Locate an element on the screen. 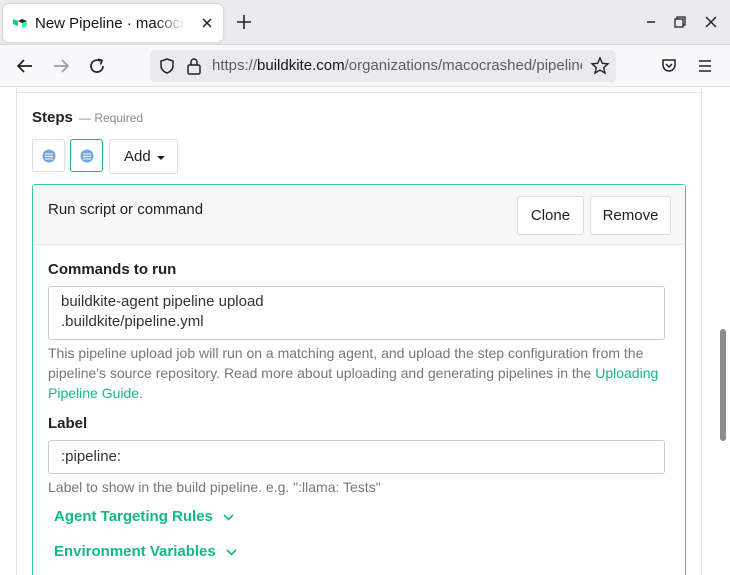 The height and width of the screenshot is (575, 730). close-tab-icon is located at coordinates (207, 23).